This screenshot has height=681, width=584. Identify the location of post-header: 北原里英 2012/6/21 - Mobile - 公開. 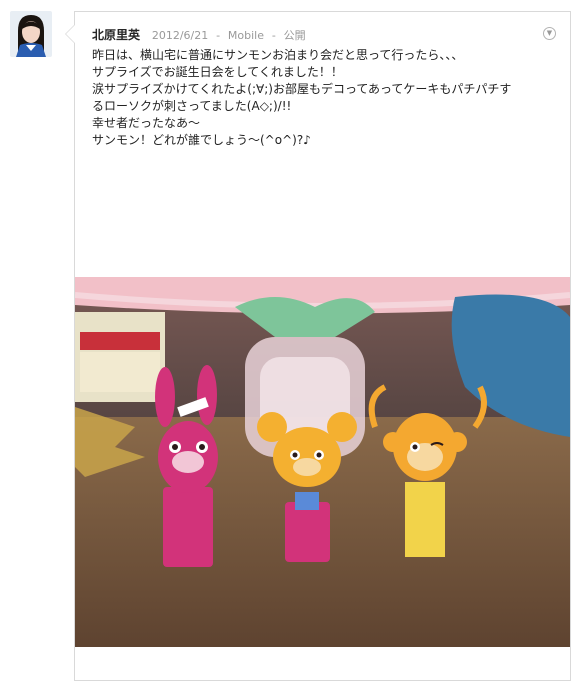
(199, 34).